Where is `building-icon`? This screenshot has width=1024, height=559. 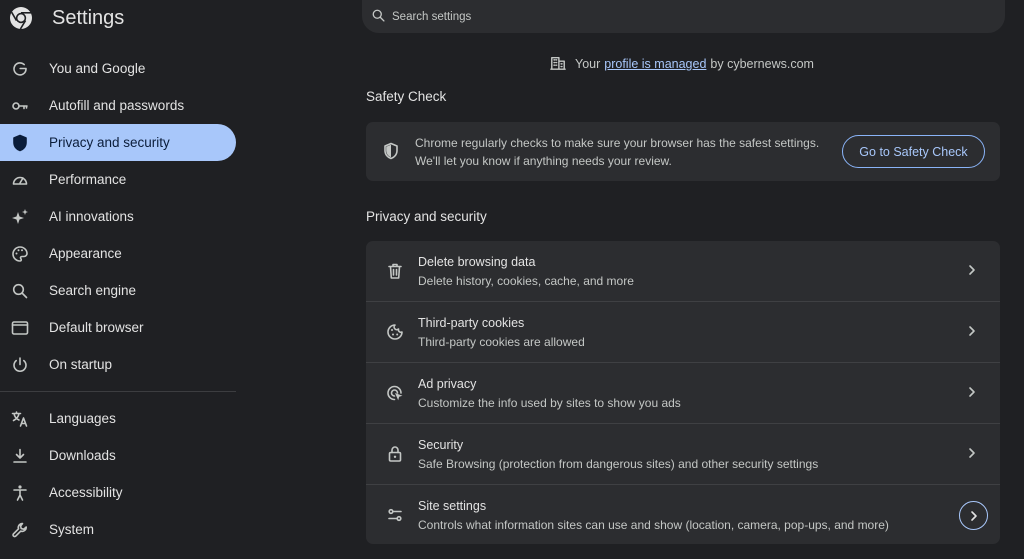 building-icon is located at coordinates (558, 64).